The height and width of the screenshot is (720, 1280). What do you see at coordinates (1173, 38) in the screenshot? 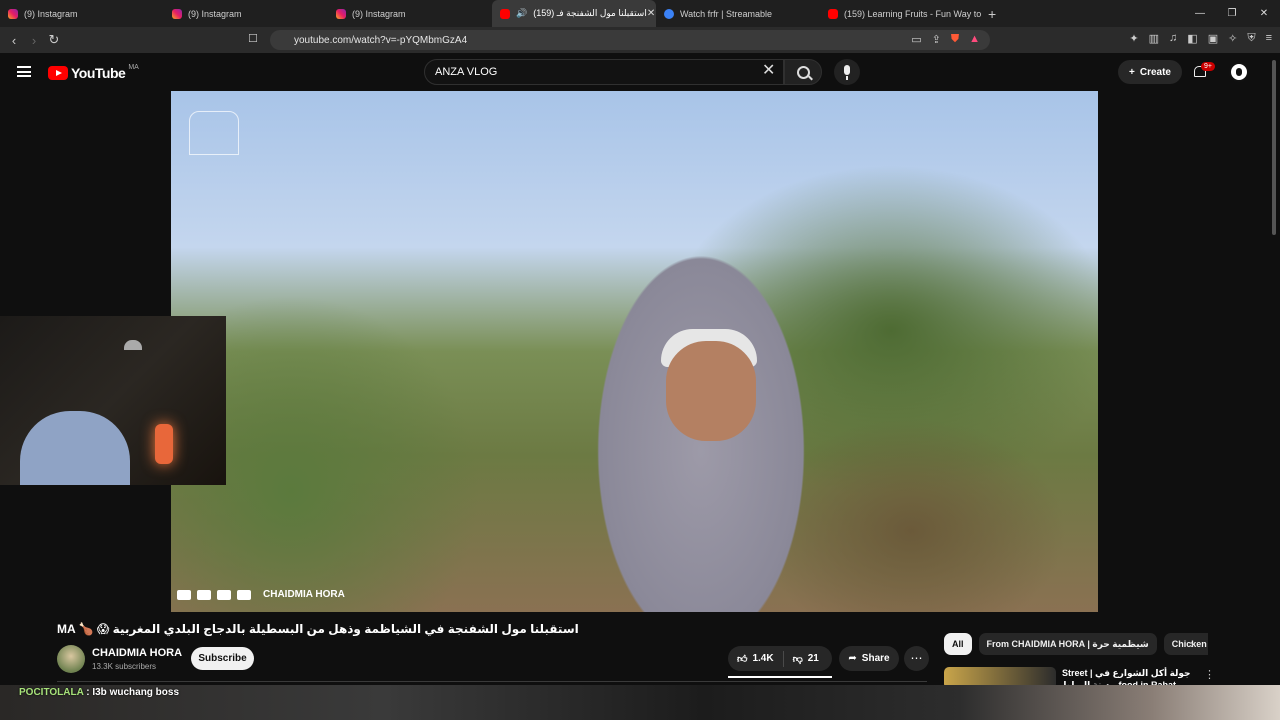
I see `music-icon: ♫` at bounding box center [1173, 38].